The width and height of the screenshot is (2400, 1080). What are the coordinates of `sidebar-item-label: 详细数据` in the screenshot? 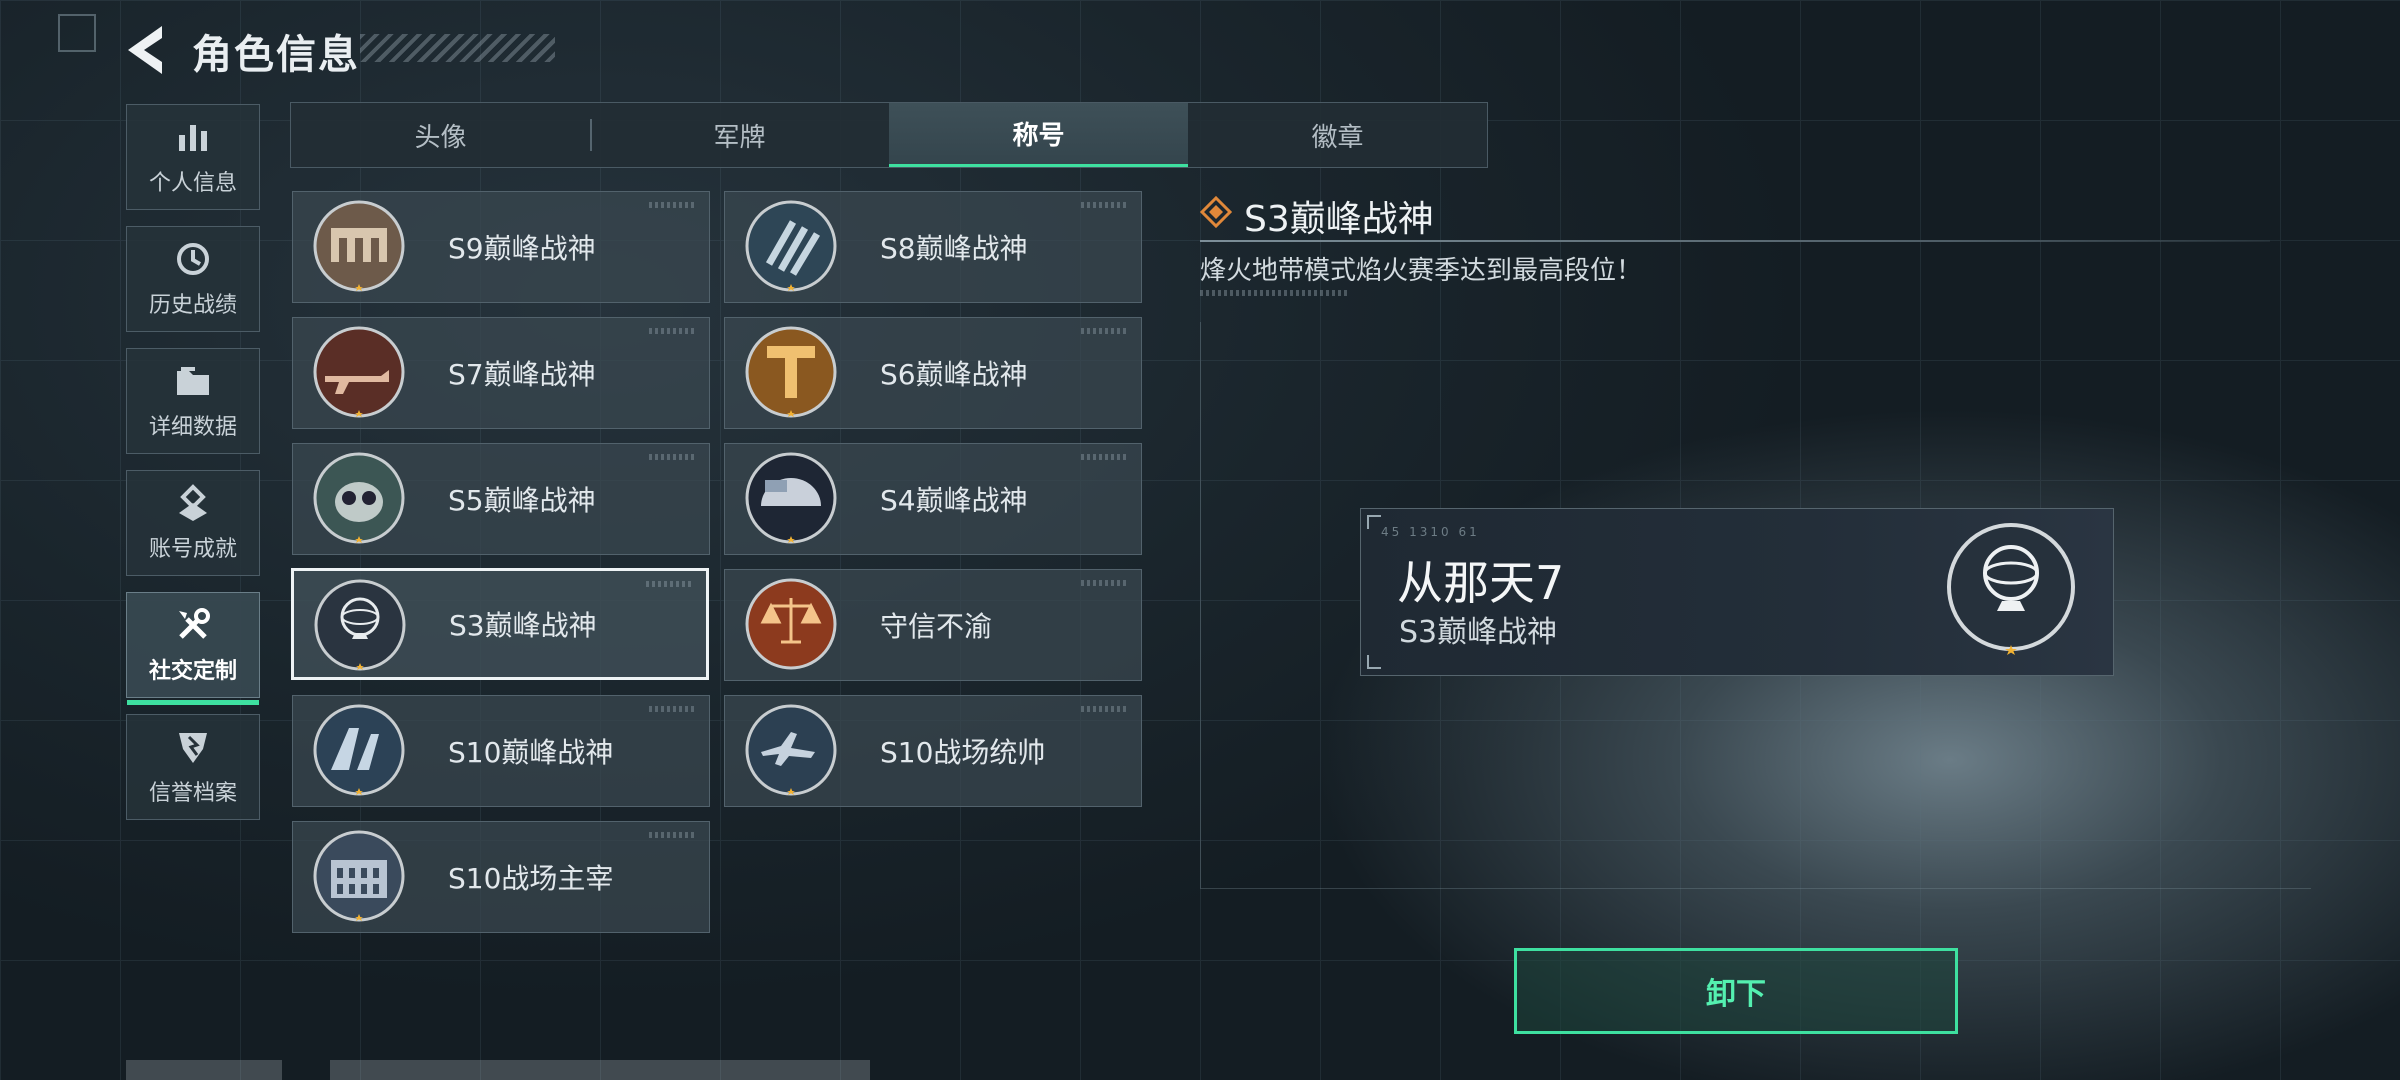 It's located at (192, 427).